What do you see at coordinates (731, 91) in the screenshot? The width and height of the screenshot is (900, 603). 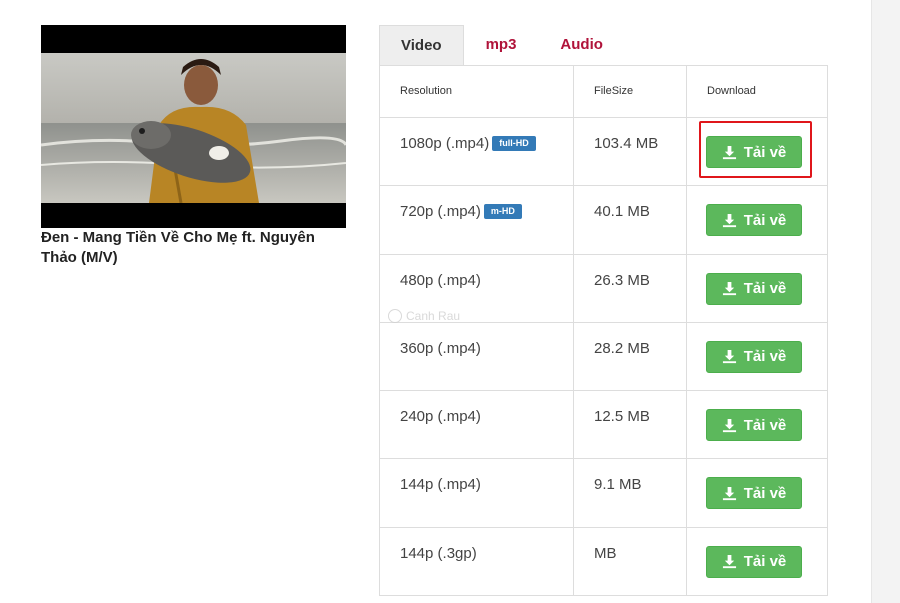 I see `header-download: Download` at bounding box center [731, 91].